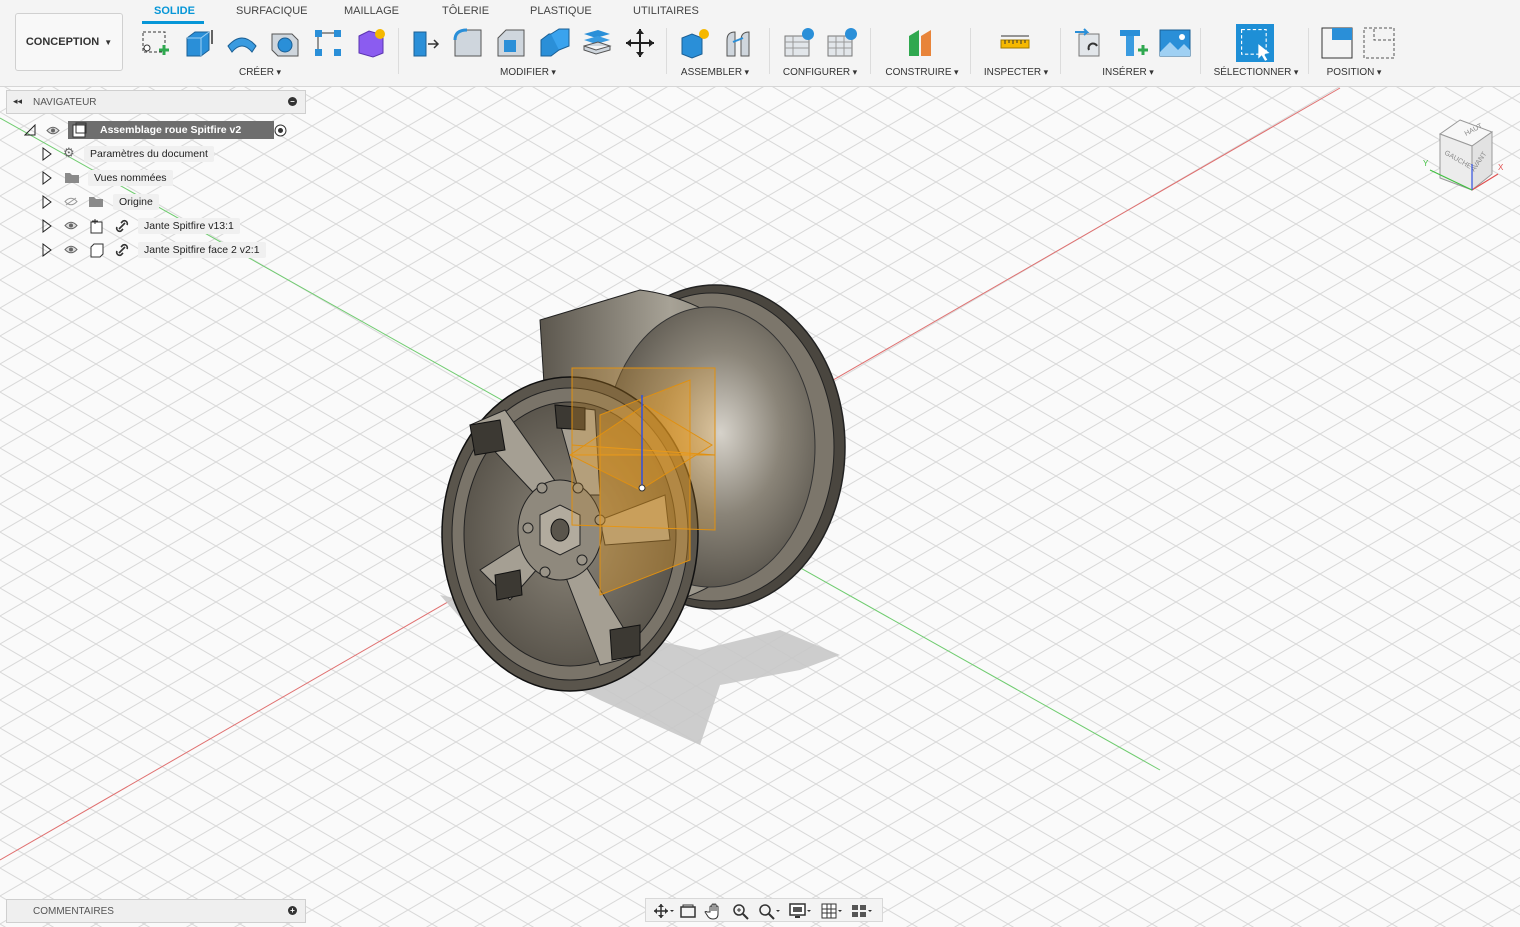 This screenshot has height=927, width=1520. I want to click on navigator-title: NAVIGATEUR, so click(65, 102).